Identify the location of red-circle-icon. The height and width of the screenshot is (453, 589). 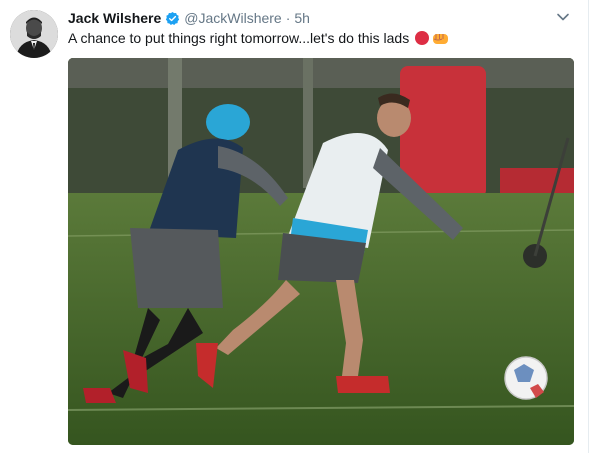
(422, 38).